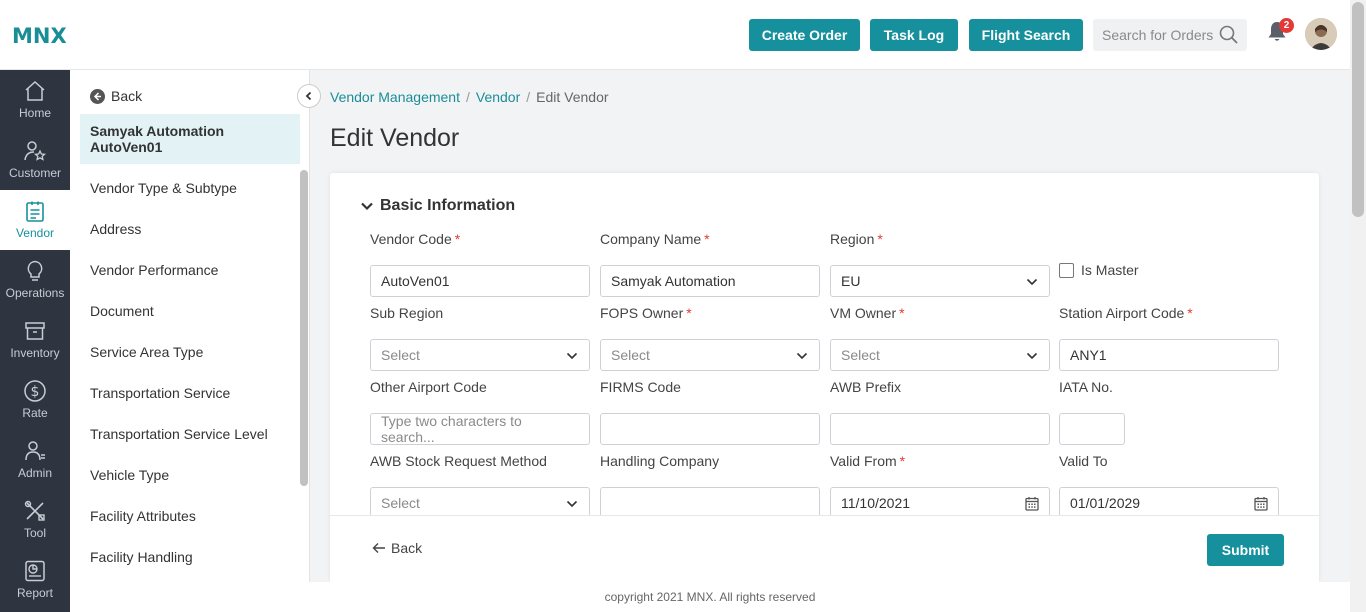 The height and width of the screenshot is (612, 1366). Describe the element at coordinates (710, 412) in the screenshot. I see `firms-code-field: FIRMS Code` at that location.